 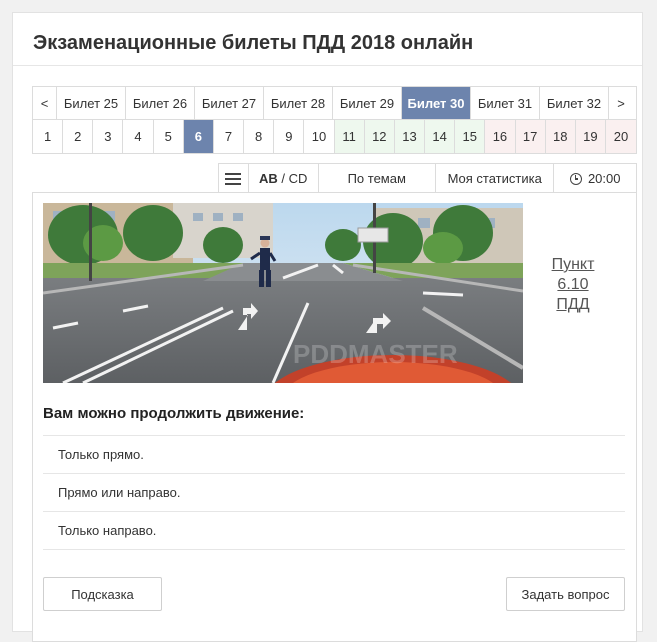 I want to click on ticket-tab: Билет 25, so click(x=91, y=103).